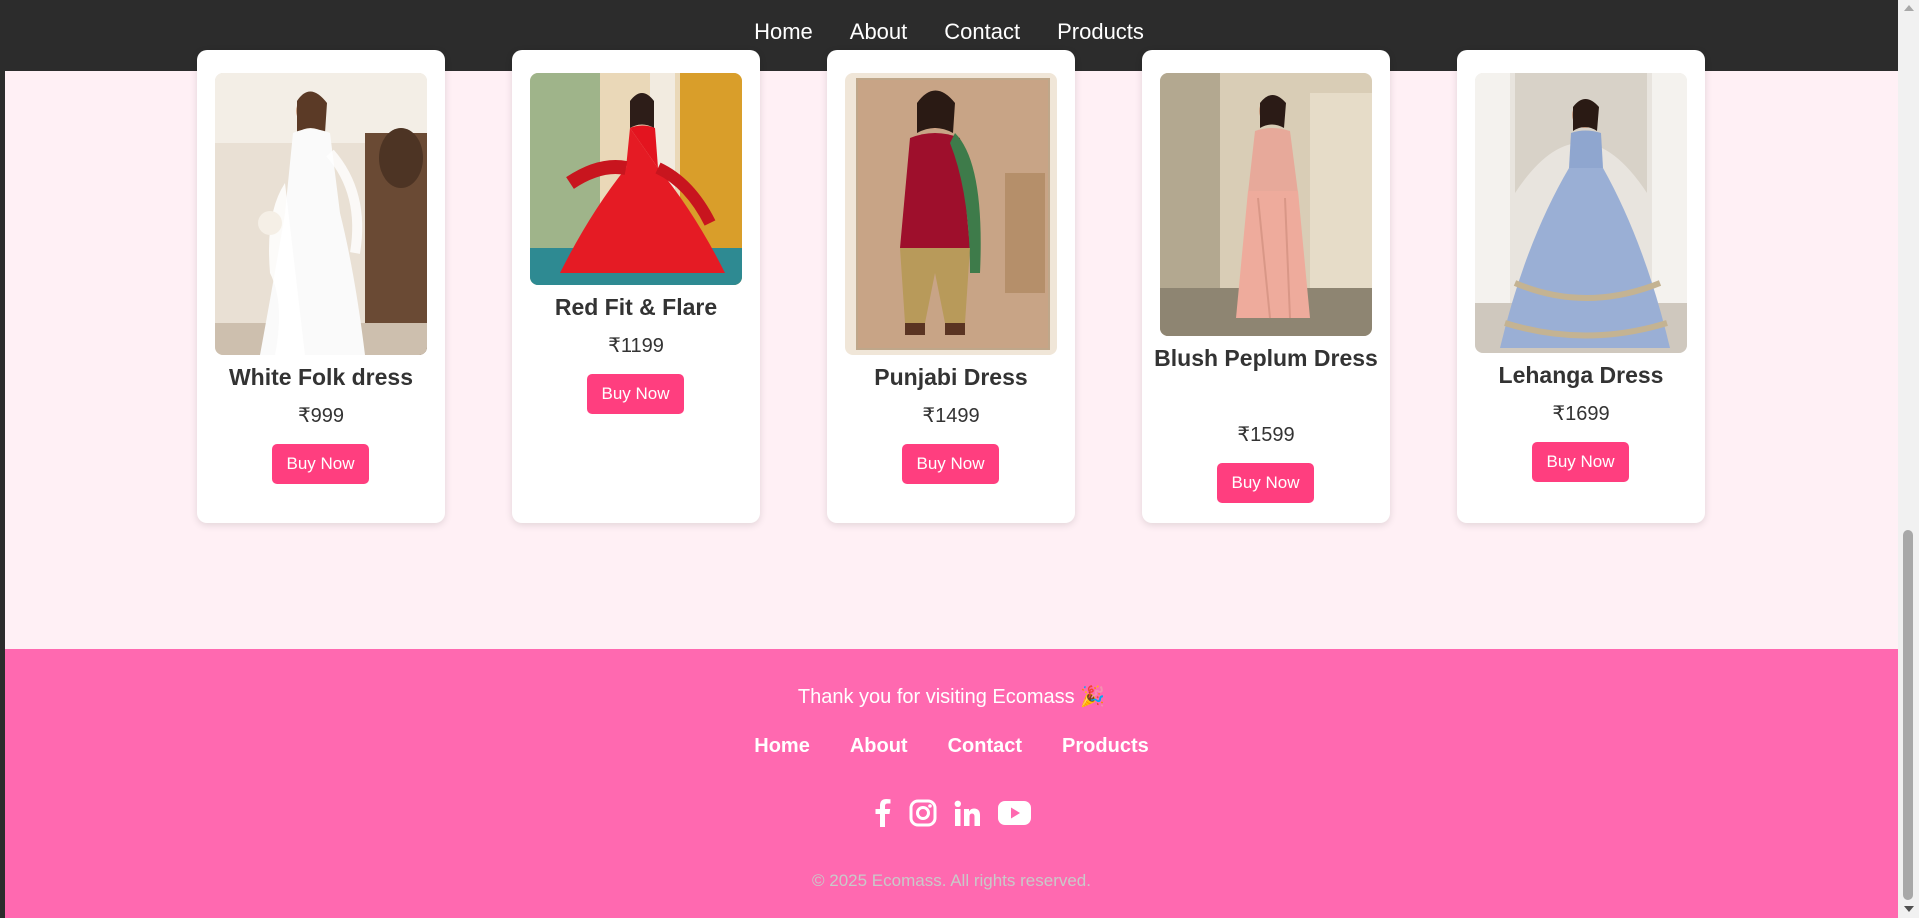 Image resolution: width=1919 pixels, height=918 pixels. What do you see at coordinates (882, 813) in the screenshot?
I see `facebook-icon` at bounding box center [882, 813].